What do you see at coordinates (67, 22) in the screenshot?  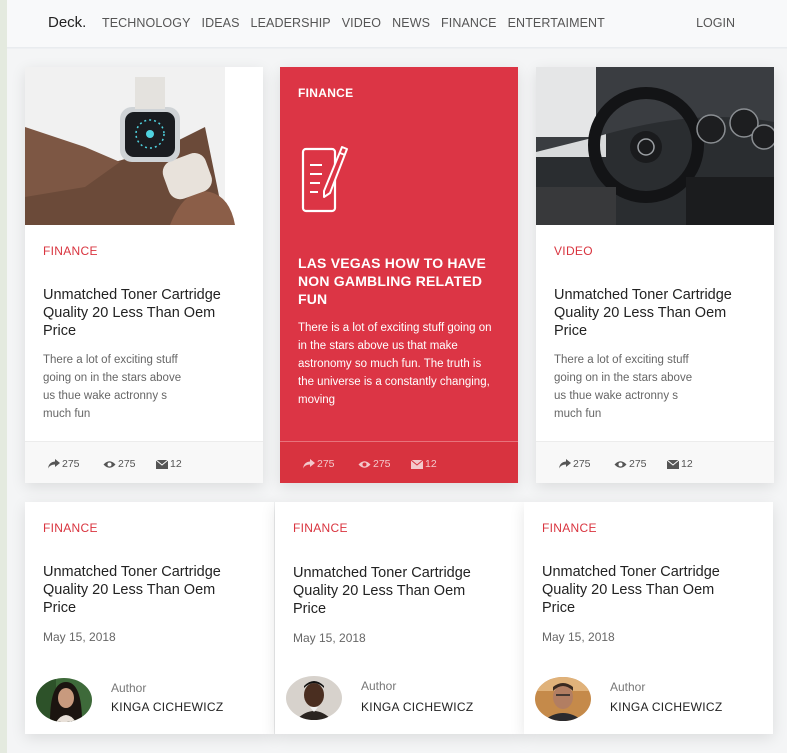 I see `brand-logo: Deck.` at bounding box center [67, 22].